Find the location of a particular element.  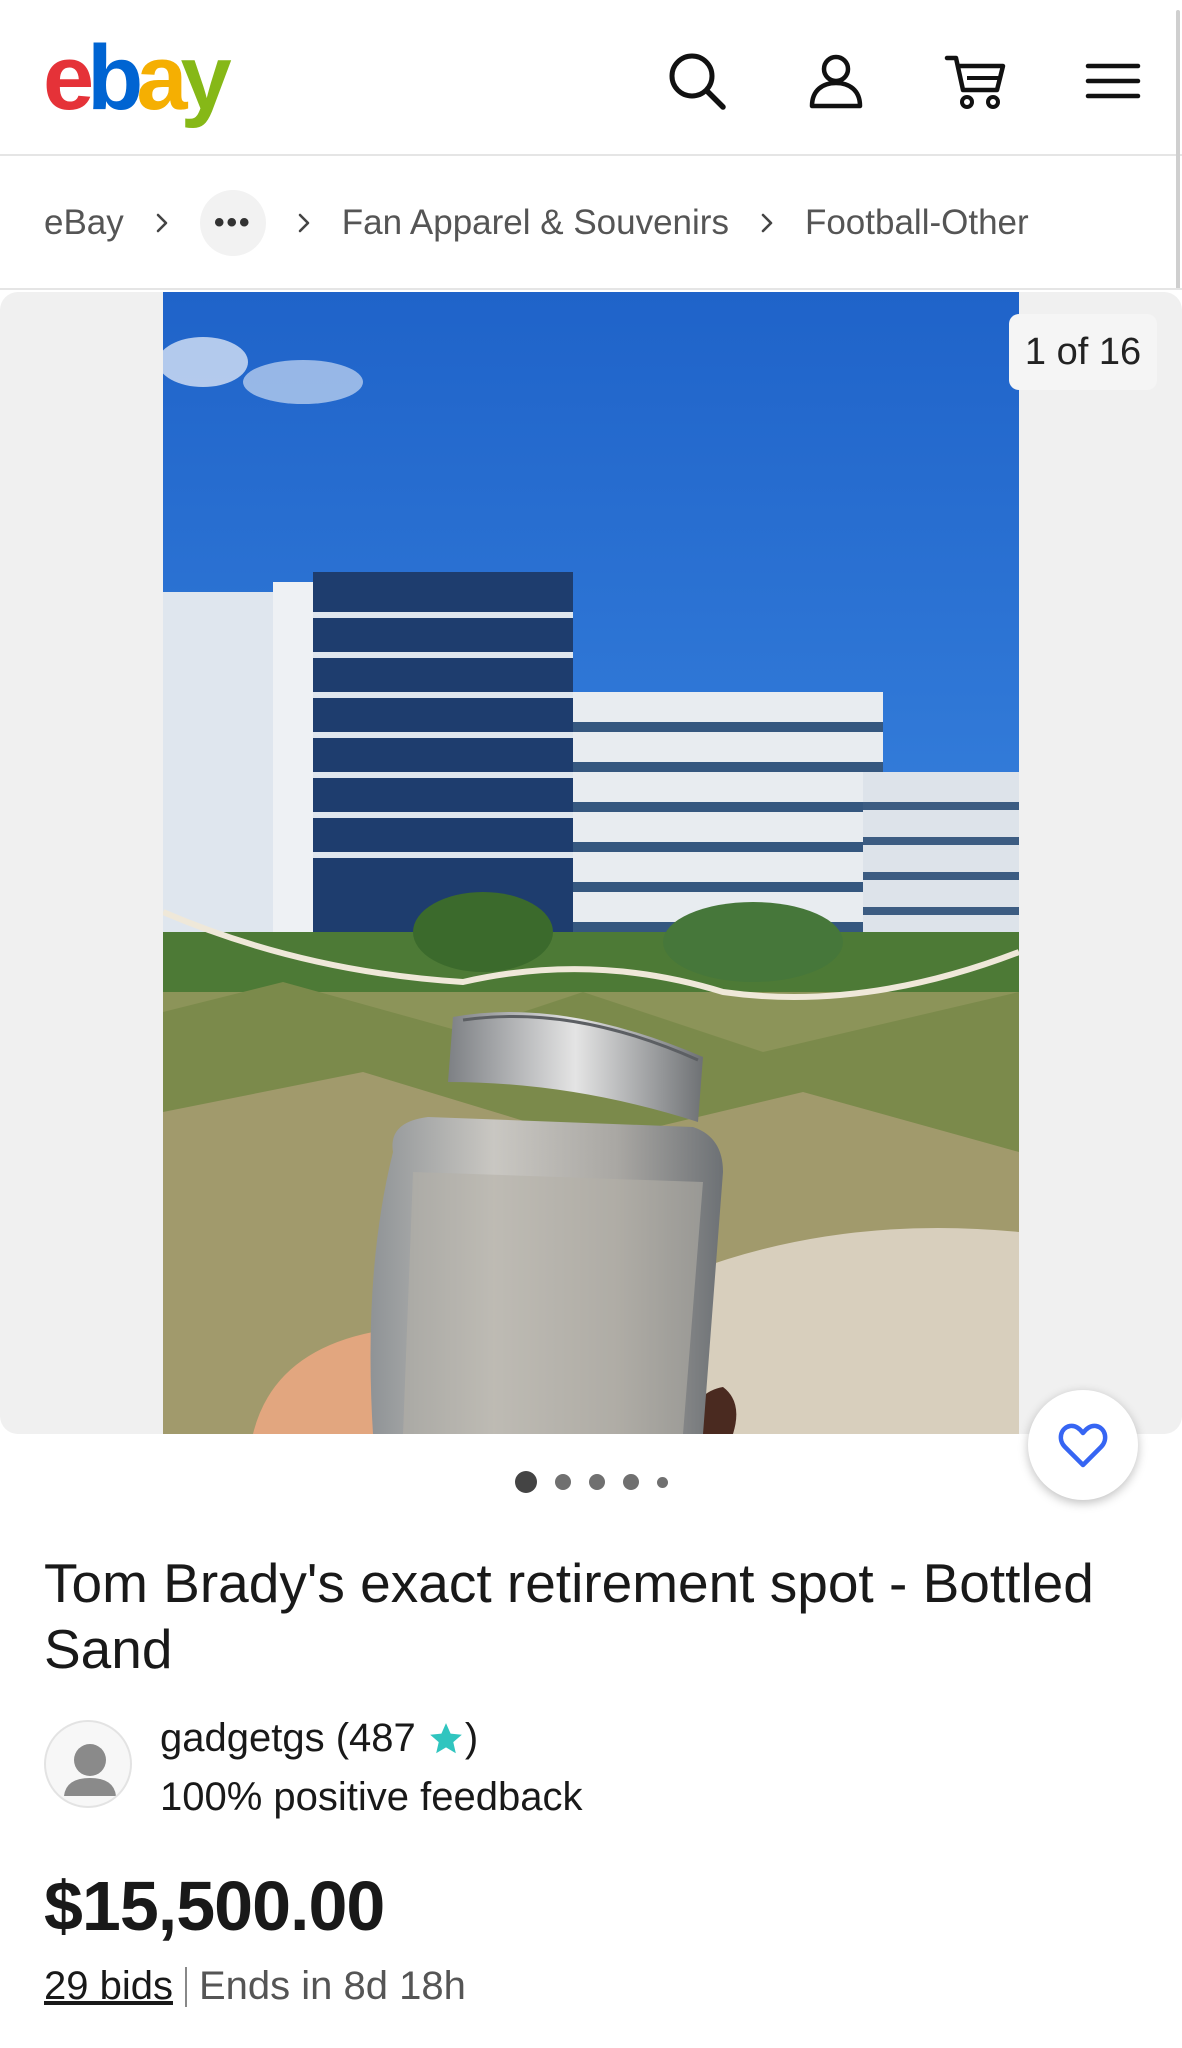

top-header: ebay is located at coordinates (591, 78).